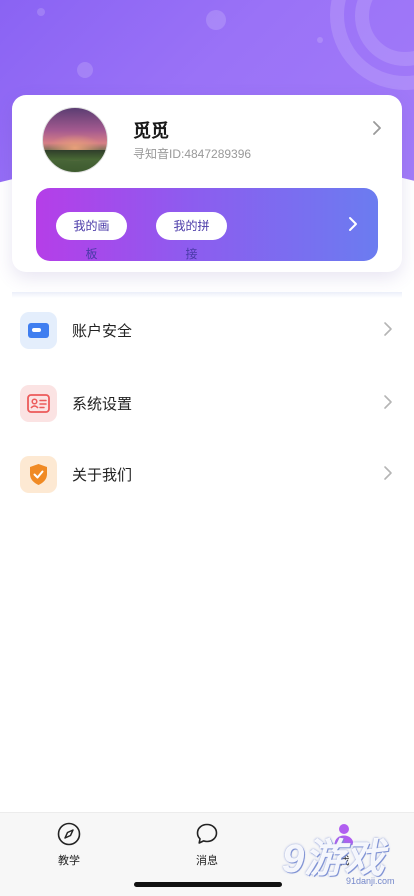 The height and width of the screenshot is (896, 414). What do you see at coordinates (75, 155) in the screenshot?
I see `avatar-landscape` at bounding box center [75, 155].